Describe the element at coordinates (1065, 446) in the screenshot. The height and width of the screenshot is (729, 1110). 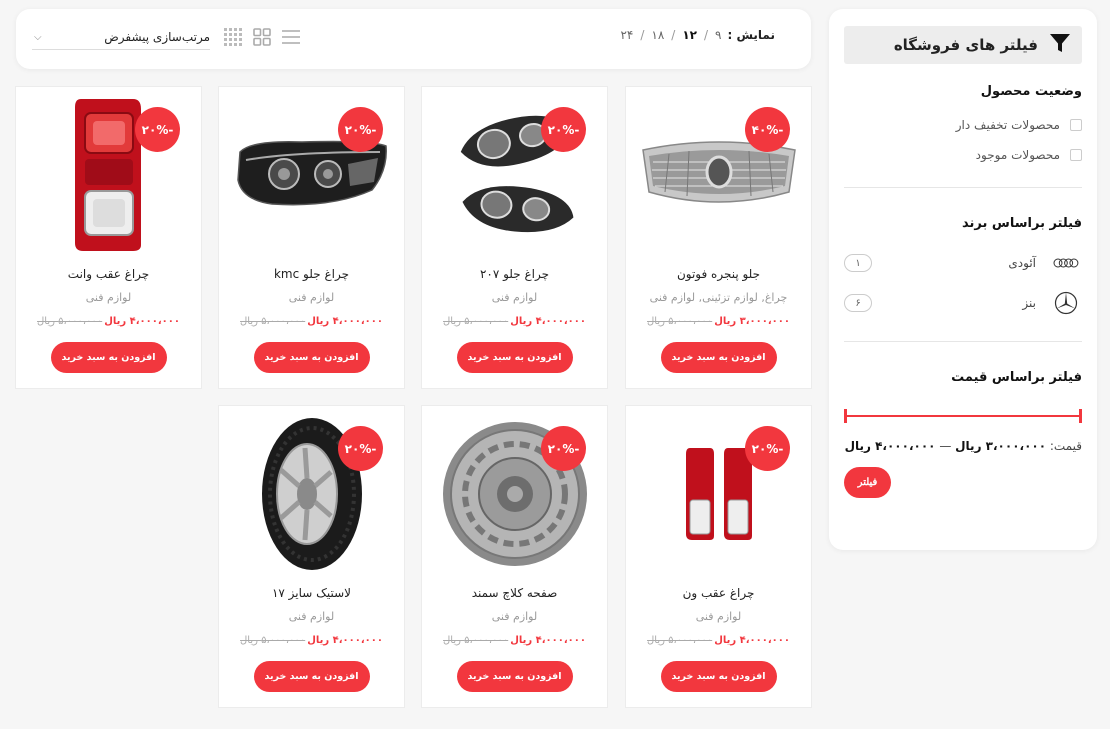
I see `price-label: قیمت:` at that location.